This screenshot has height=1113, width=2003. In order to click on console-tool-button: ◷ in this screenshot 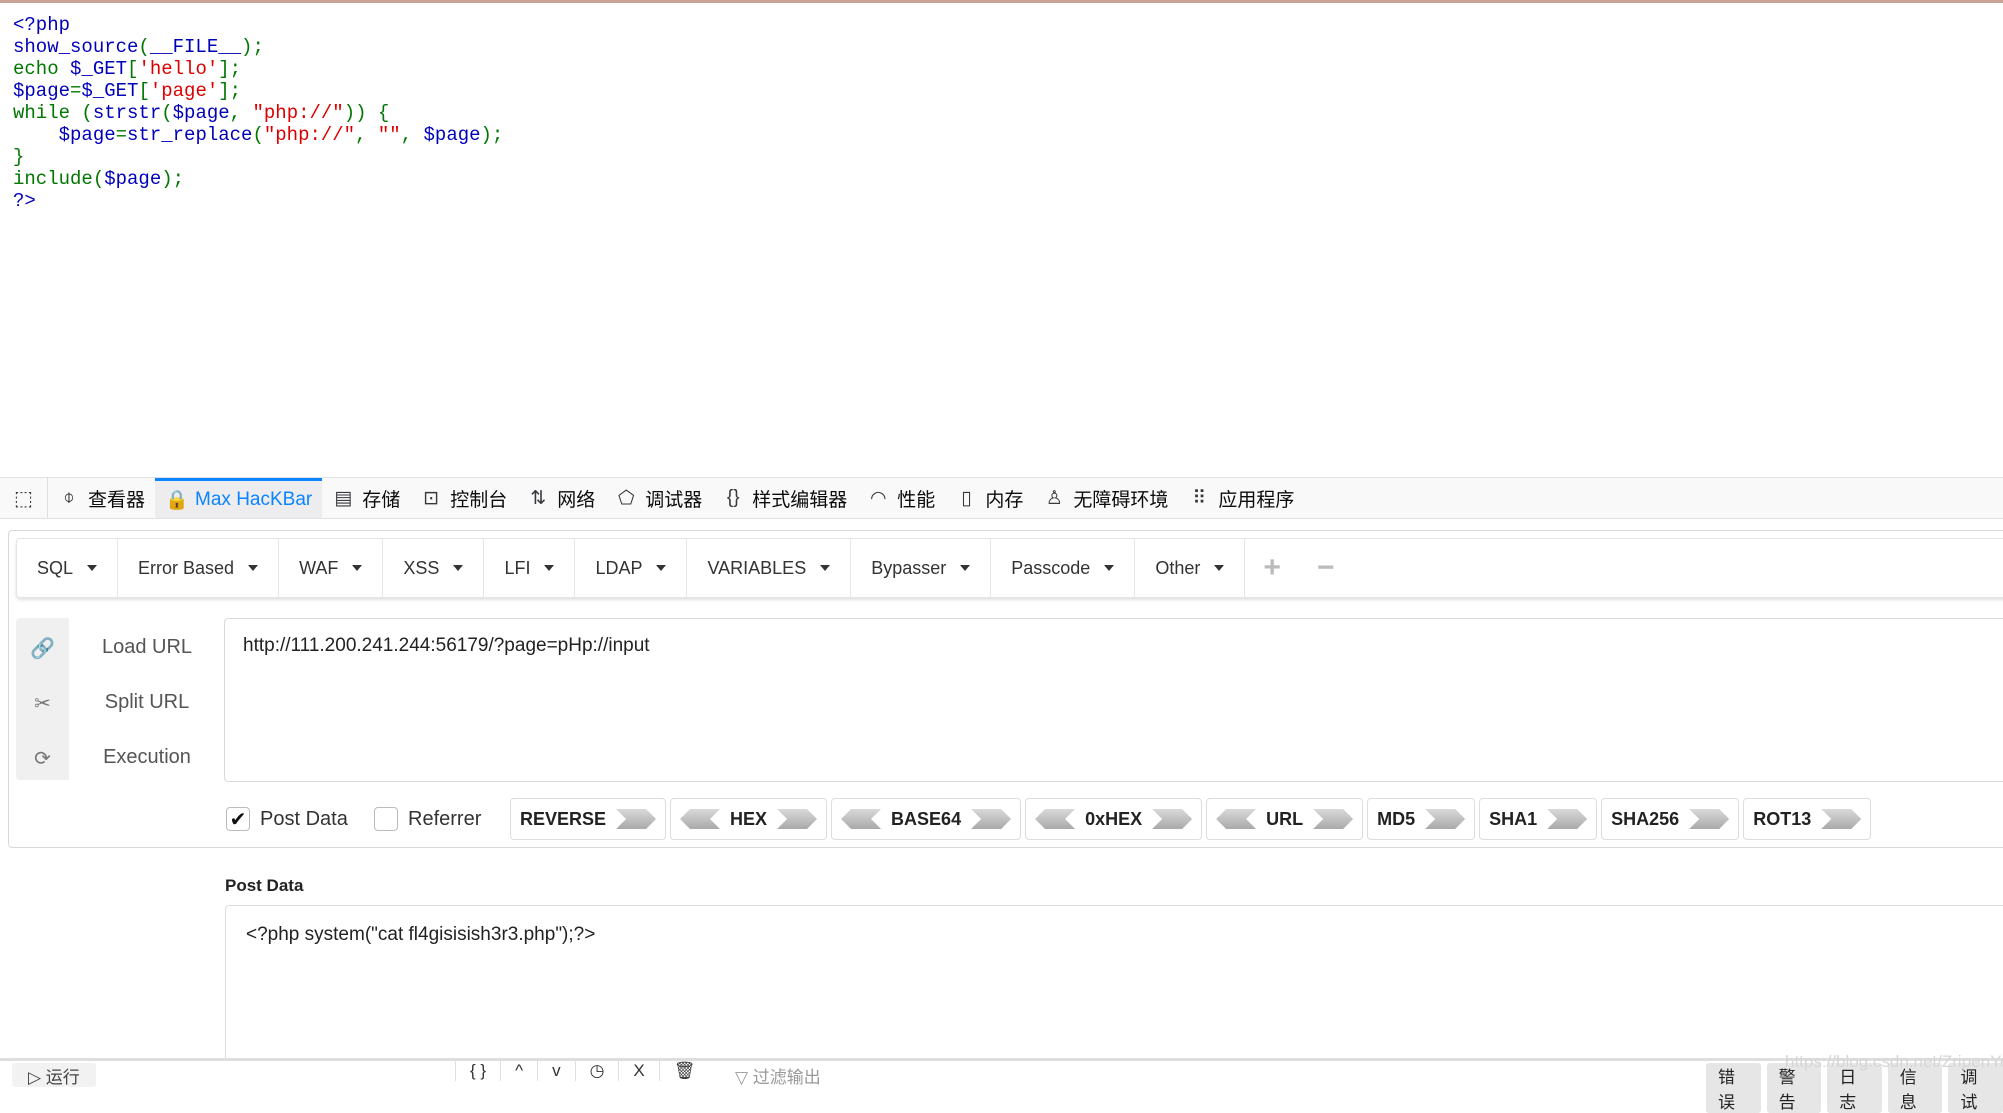, I will do `click(596, 1071)`.